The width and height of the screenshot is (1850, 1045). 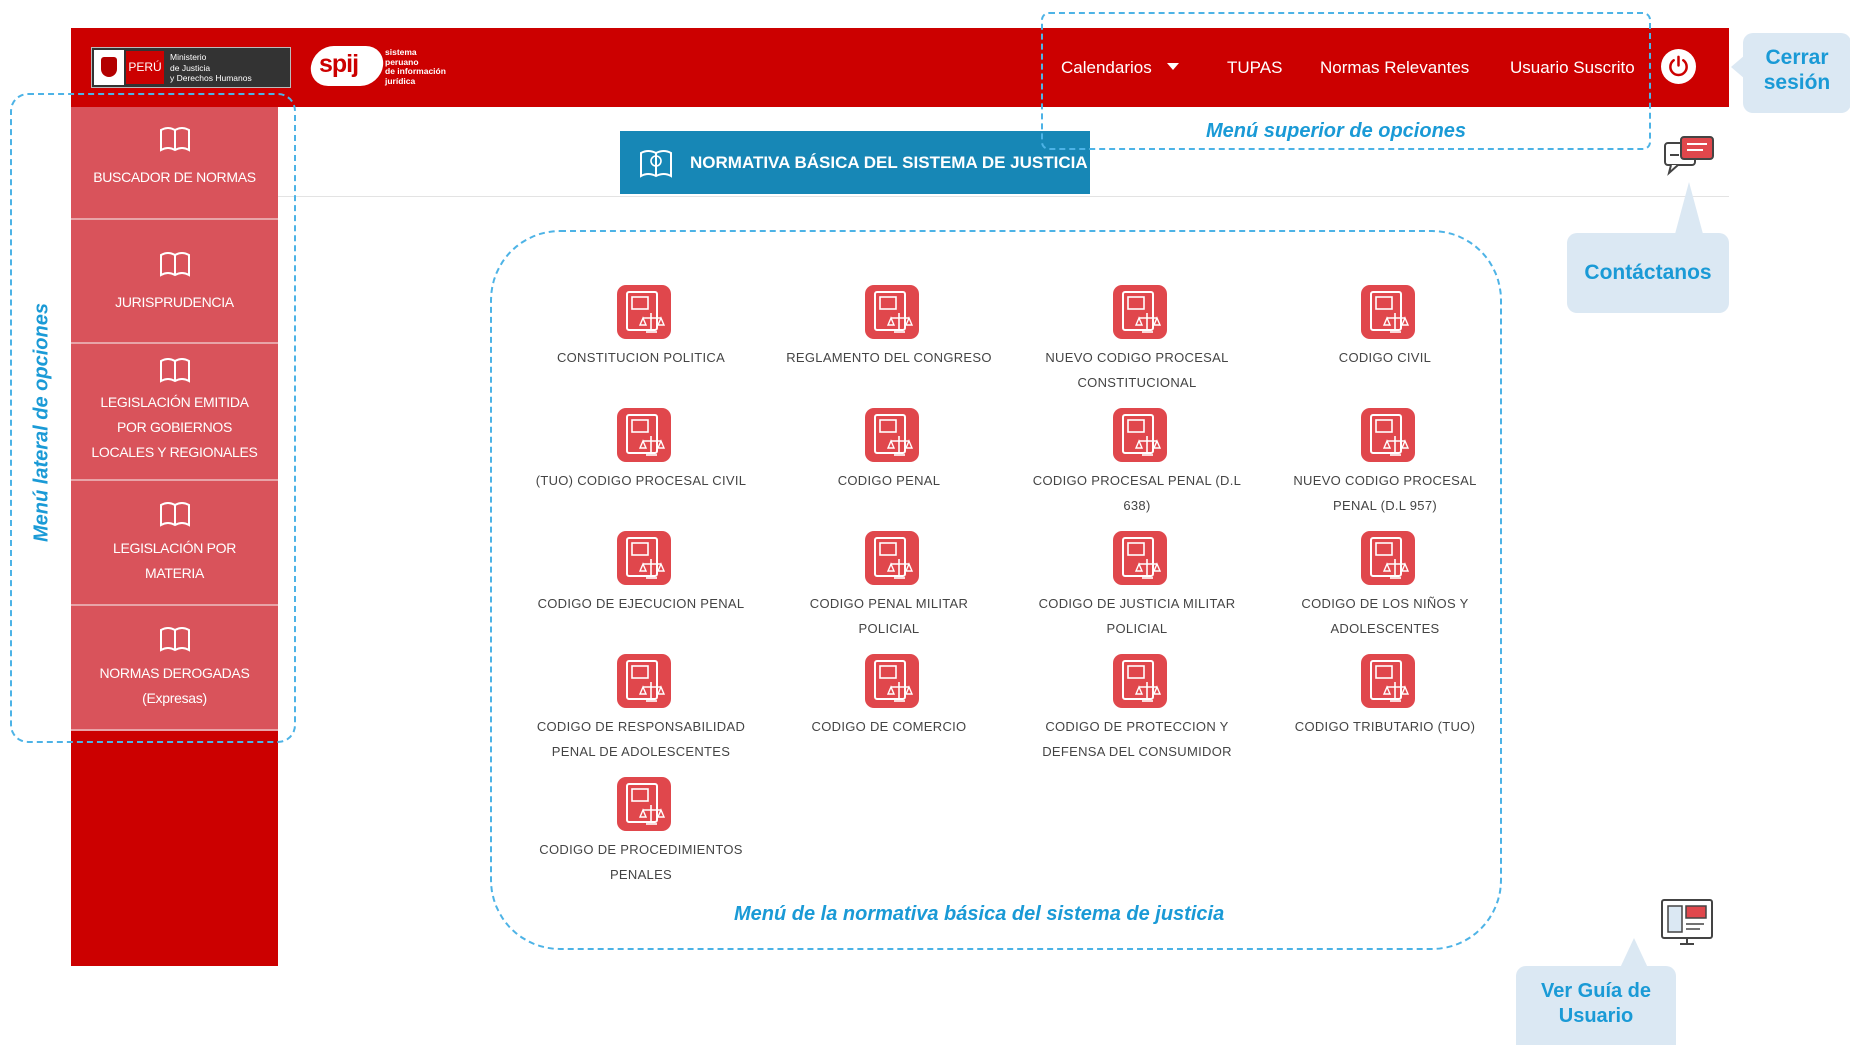 What do you see at coordinates (1336, 131) in the screenshot?
I see `top-menu-annotation: Menú superior de opciones` at bounding box center [1336, 131].